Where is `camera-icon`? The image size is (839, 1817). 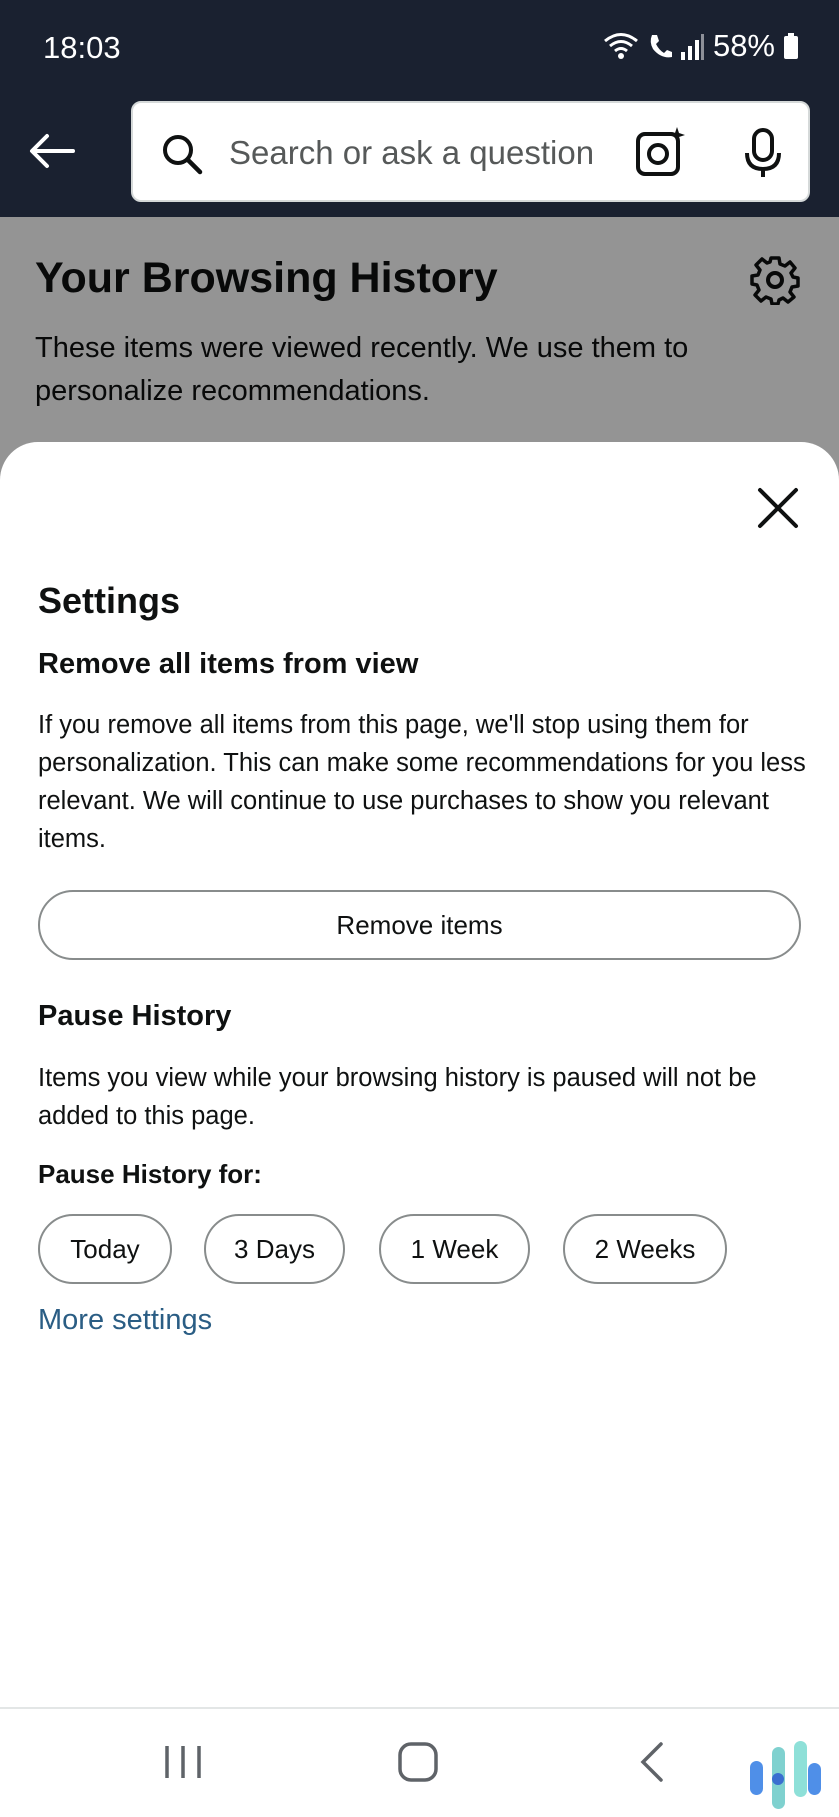 camera-icon is located at coordinates (661, 153).